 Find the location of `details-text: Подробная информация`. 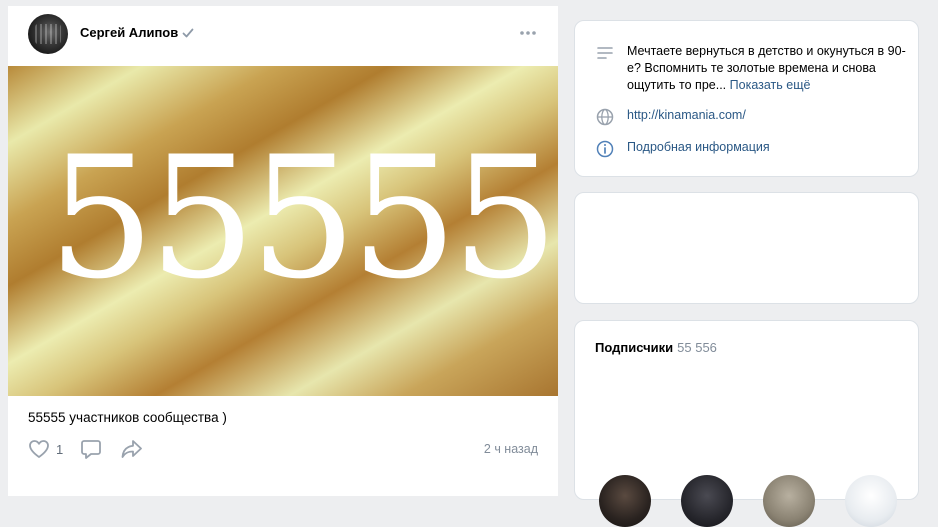

details-text: Подробная информация is located at coordinates (769, 149).